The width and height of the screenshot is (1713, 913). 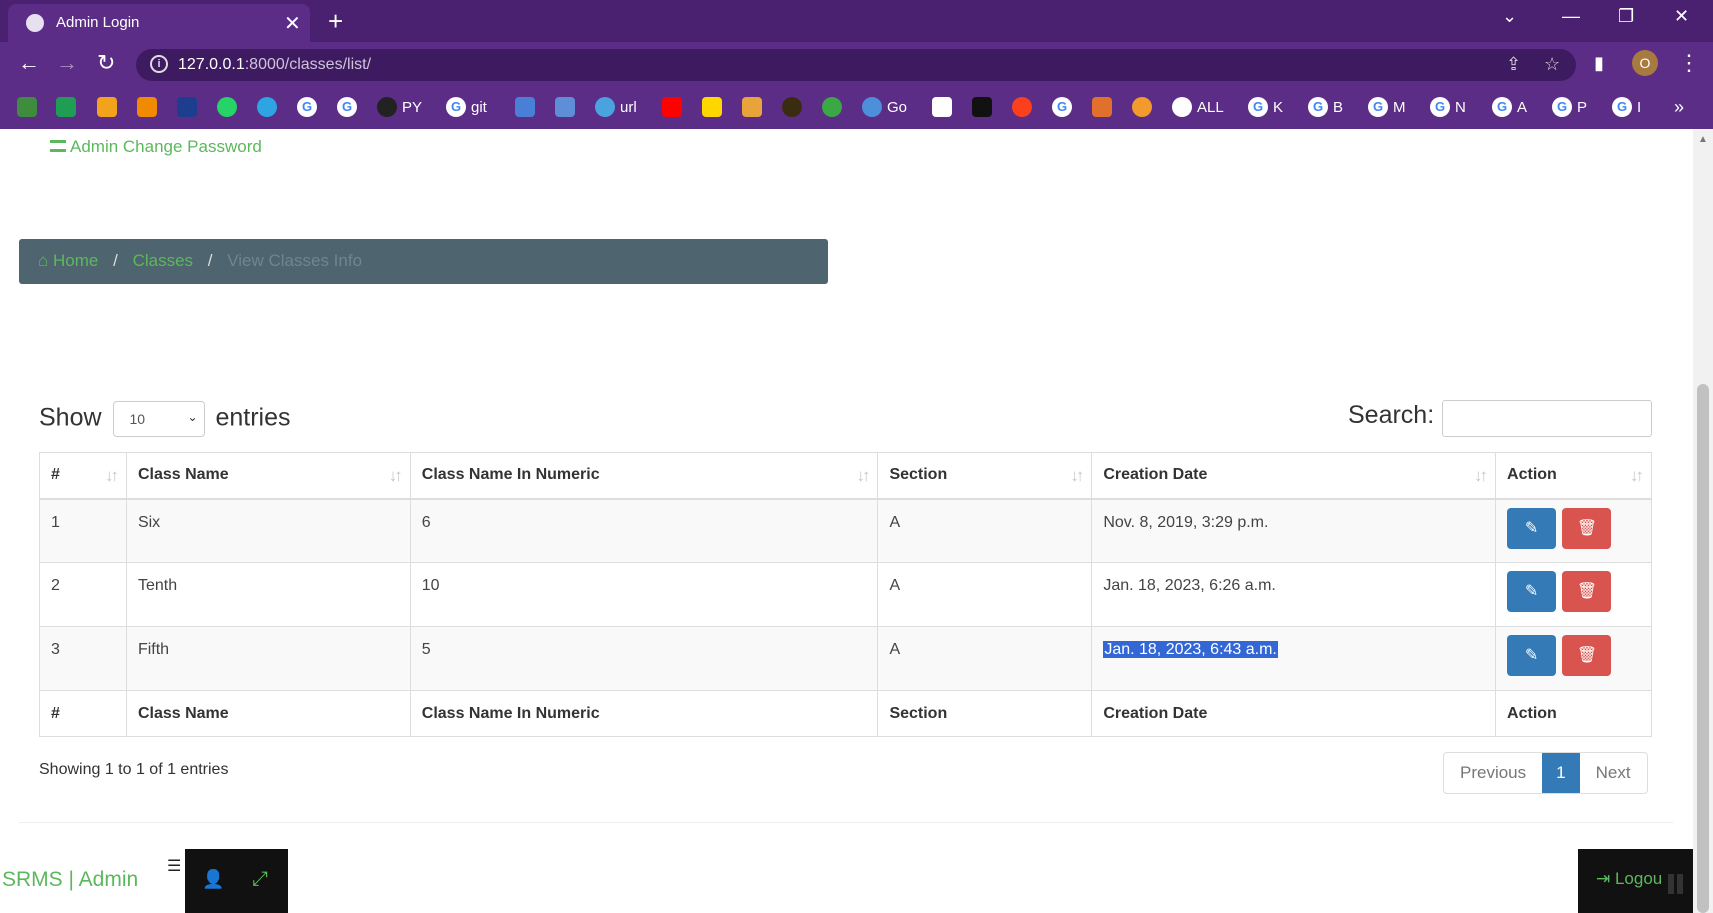 I want to click on telegram-icon, so click(x=267, y=107).